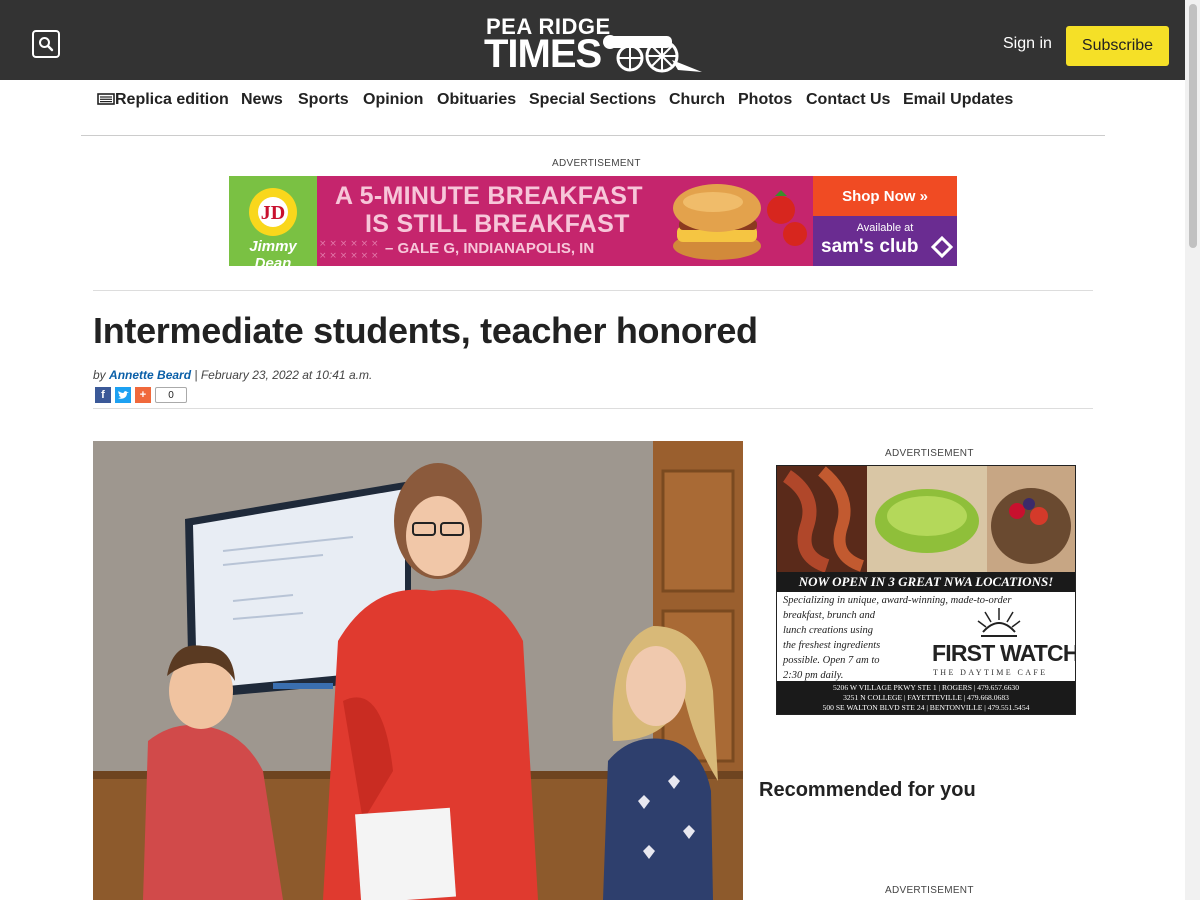 The image size is (1200, 900). I want to click on site-logo: PEA RIDGE TIMES, so click(596, 44).